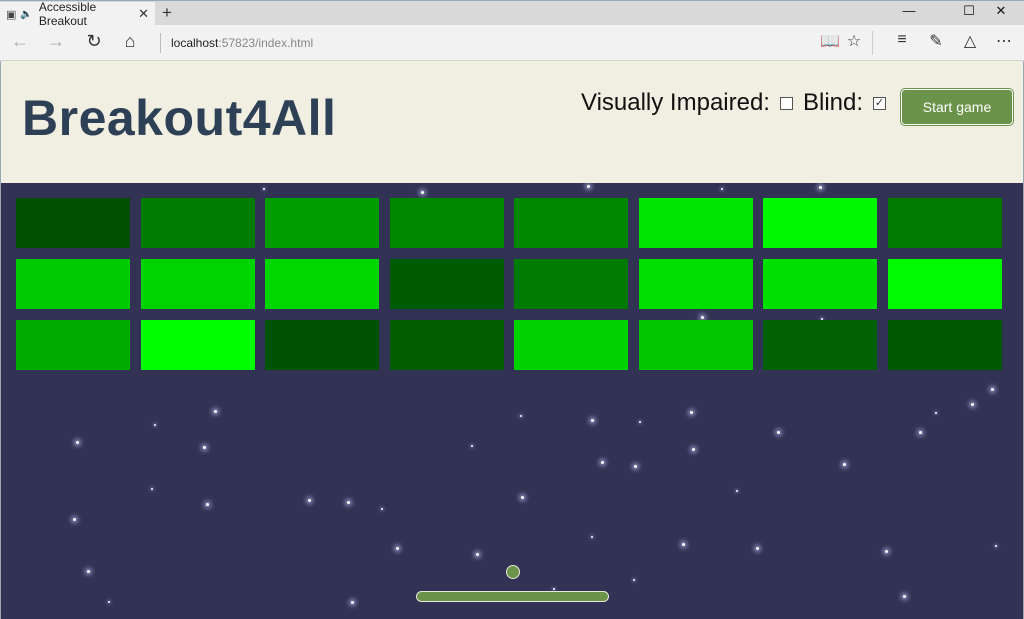 This screenshot has width=1024, height=619. What do you see at coordinates (738, 103) in the screenshot?
I see `accessibility-controls: Visually Impaired: Blind: ✓` at bounding box center [738, 103].